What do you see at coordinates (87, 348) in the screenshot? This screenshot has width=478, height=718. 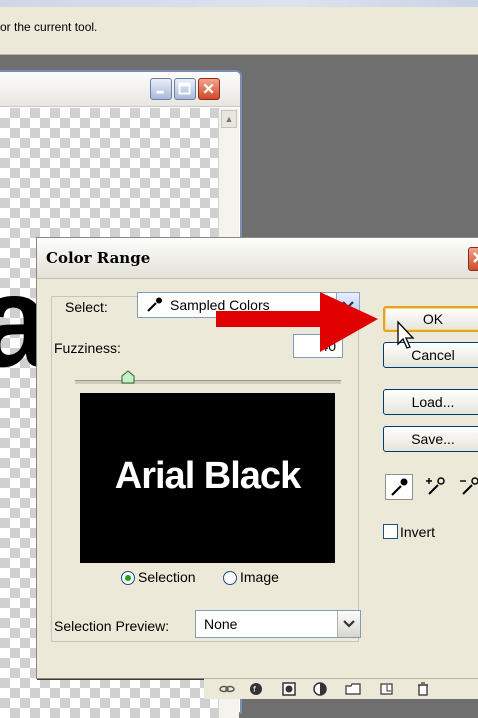 I see `fuzziness-label: Fuzziness:` at bounding box center [87, 348].